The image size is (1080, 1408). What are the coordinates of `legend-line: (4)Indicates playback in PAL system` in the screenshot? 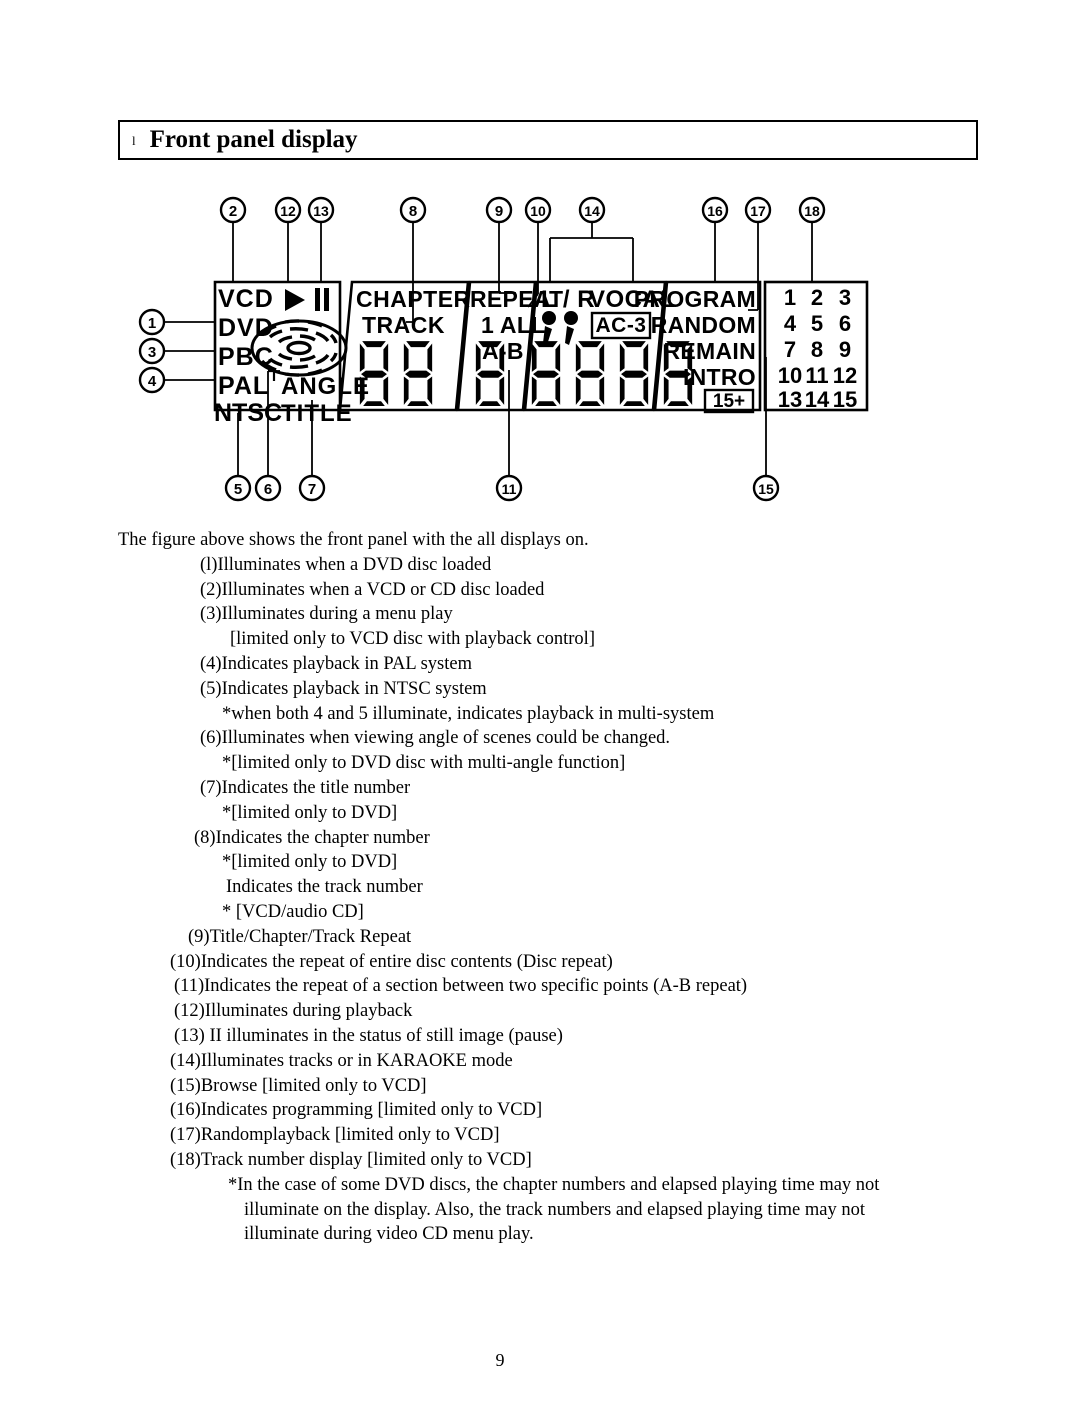 It's located at (336, 663).